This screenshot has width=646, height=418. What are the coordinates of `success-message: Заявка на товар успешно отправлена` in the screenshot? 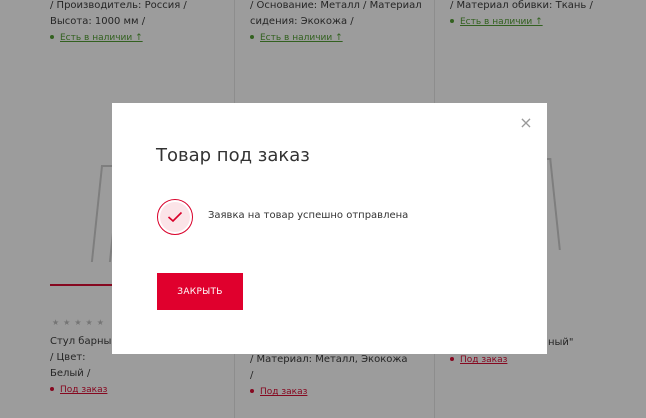 It's located at (308, 215).